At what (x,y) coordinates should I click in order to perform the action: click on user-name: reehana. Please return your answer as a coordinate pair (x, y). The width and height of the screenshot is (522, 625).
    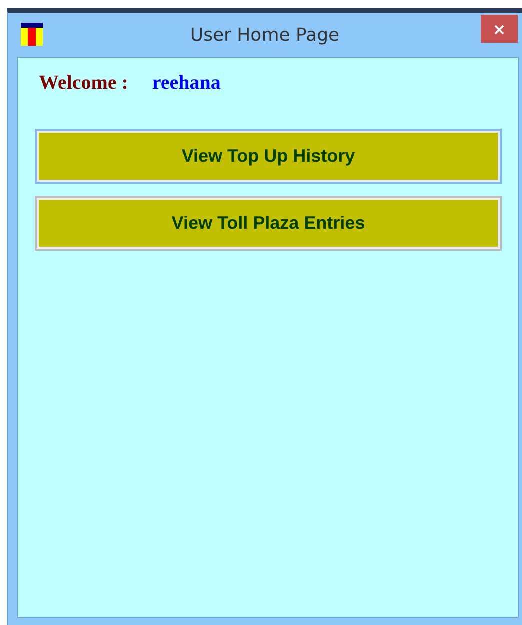
    Looking at the image, I should click on (186, 83).